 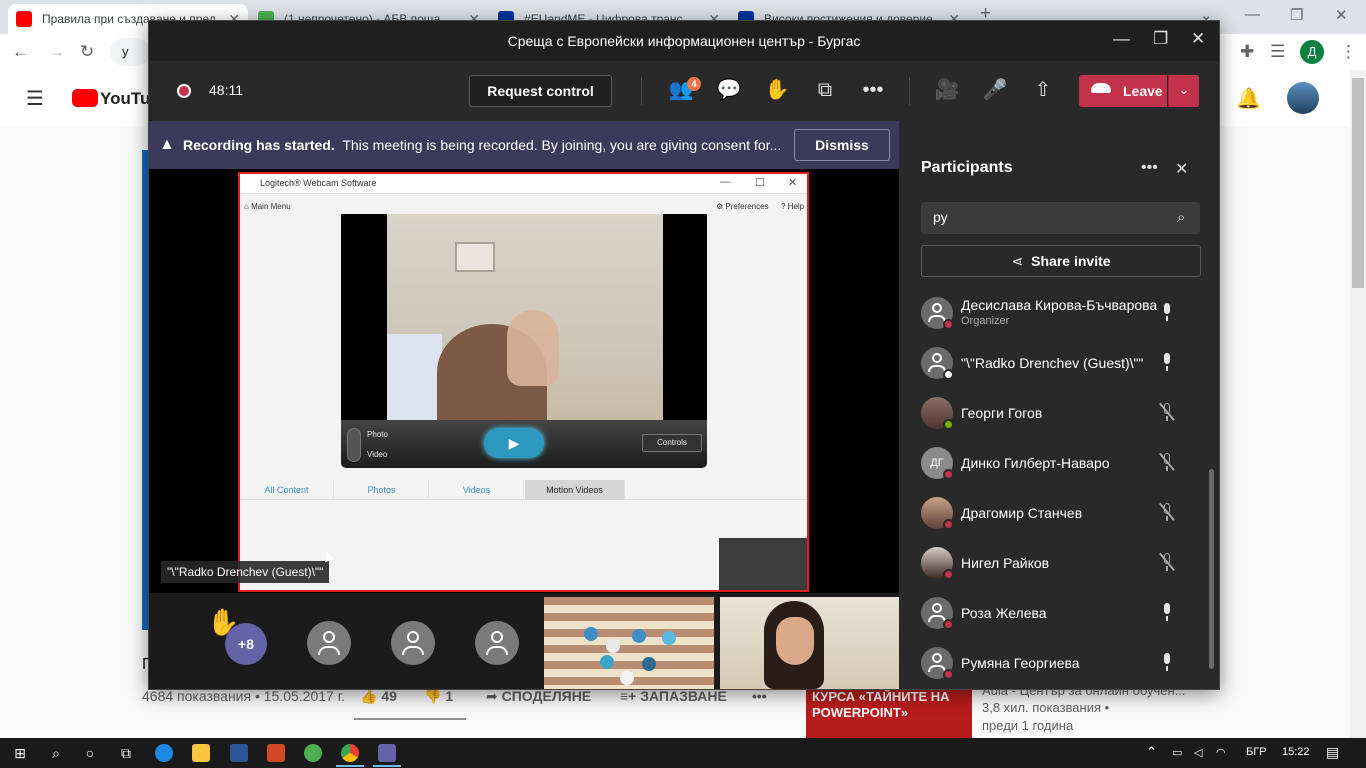 What do you see at coordinates (350, 753) in the screenshot?
I see `chrome-icon` at bounding box center [350, 753].